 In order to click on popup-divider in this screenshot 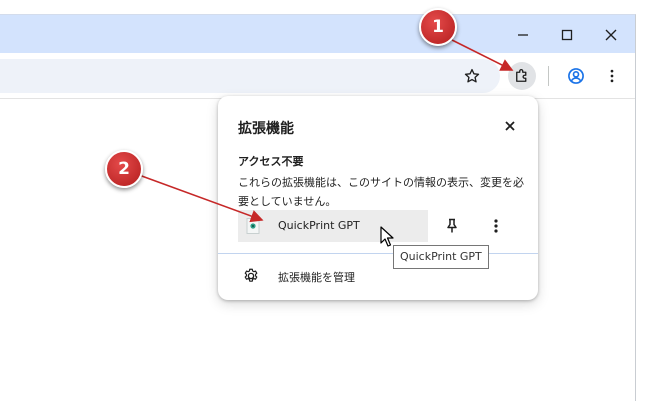, I will do `click(378, 253)`.